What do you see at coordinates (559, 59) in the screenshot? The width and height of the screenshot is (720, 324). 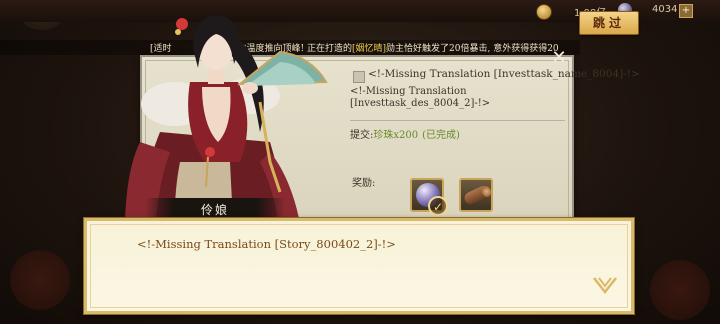 I see `close-button: ✕` at bounding box center [559, 59].